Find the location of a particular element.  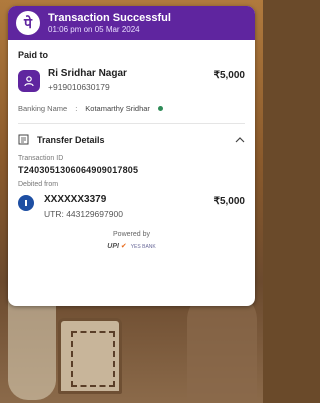

status-timestamp: 01:06 pm on 05 Mar 2024 is located at coordinates (94, 29).